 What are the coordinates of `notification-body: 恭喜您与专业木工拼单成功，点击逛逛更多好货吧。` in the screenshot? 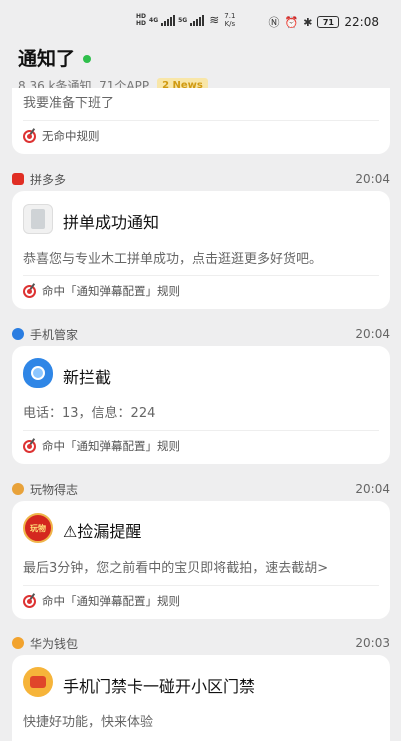 It's located at (173, 259).